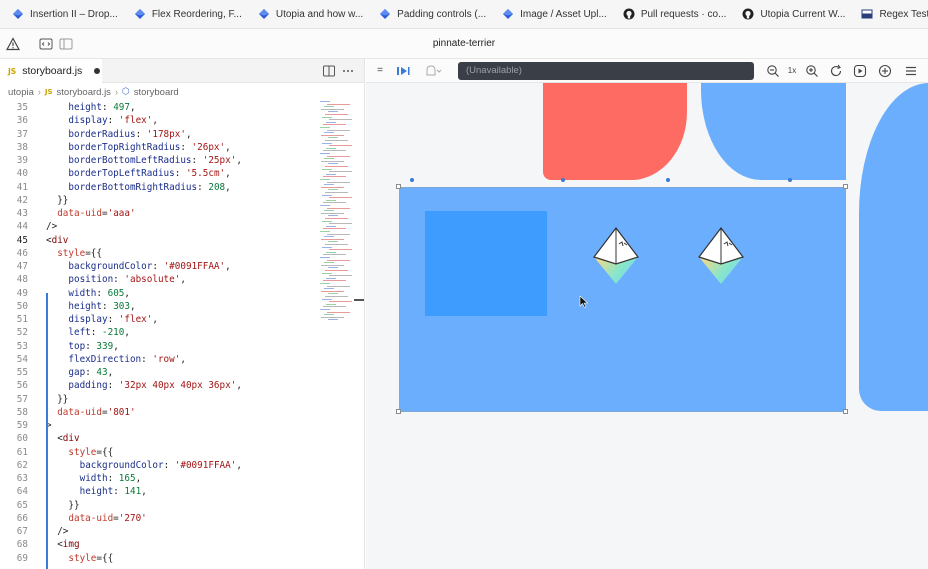 Image resolution: width=928 pixels, height=569 pixels. I want to click on code-line: 41 borderBottomRightRadius: 208,, so click(156, 187).